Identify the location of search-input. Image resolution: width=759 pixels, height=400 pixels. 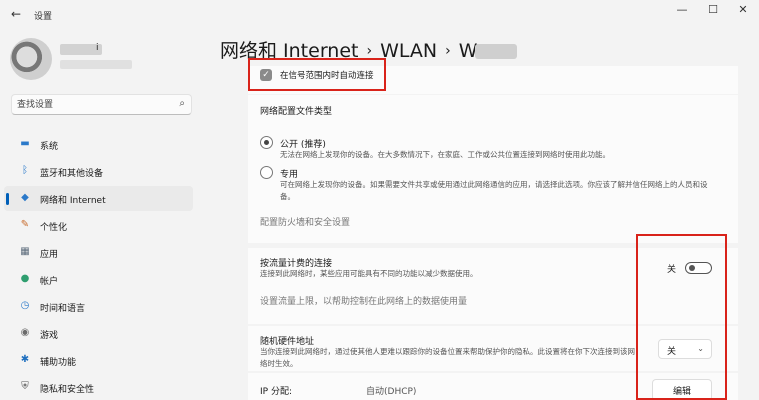
(92, 104).